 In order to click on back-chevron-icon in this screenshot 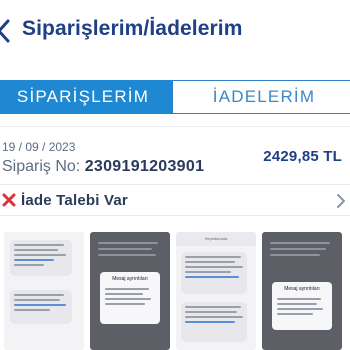, I will do `click(7, 31)`.